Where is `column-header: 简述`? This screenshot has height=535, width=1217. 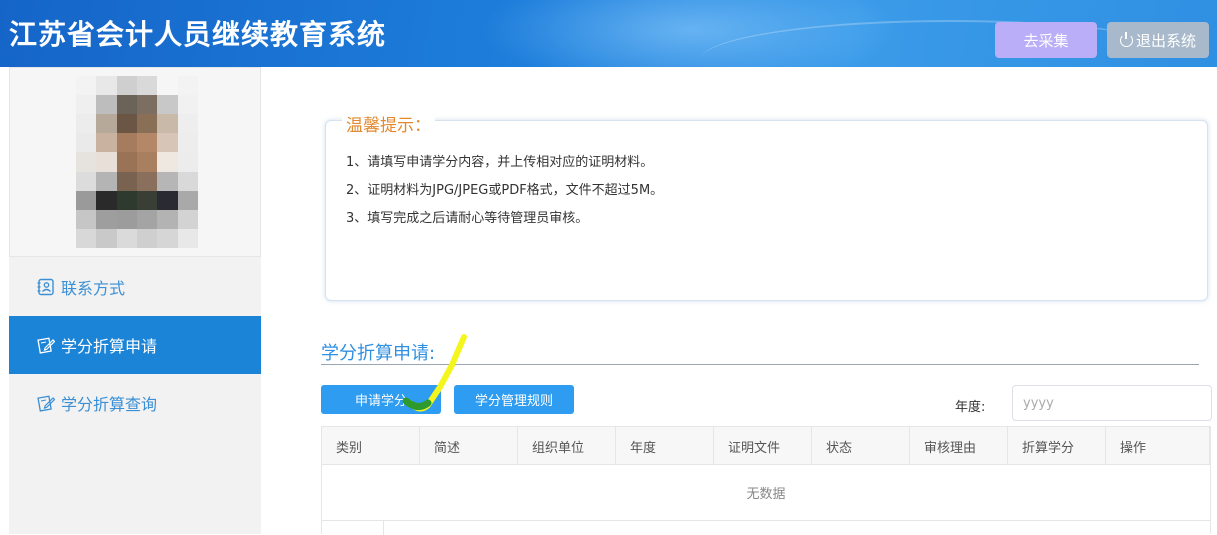
column-header: 简述 is located at coordinates (469, 446).